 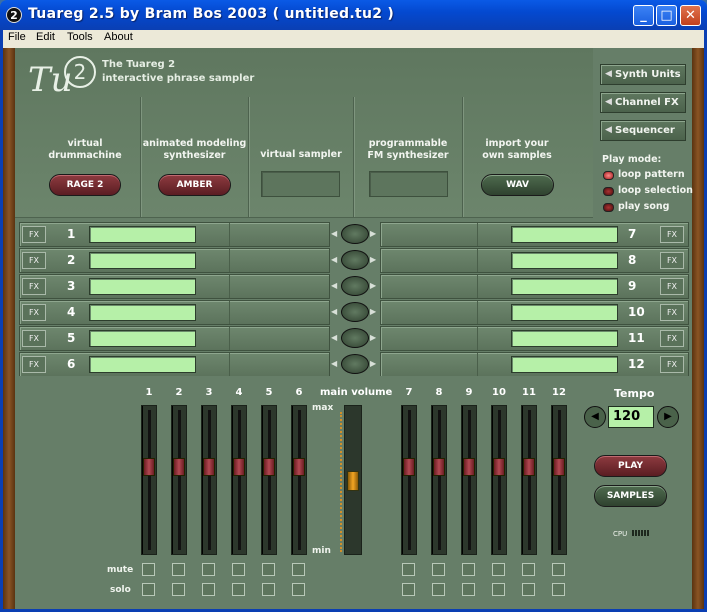 What do you see at coordinates (85, 185) in the screenshot?
I see `rage2-button: RAGE 2` at bounding box center [85, 185].